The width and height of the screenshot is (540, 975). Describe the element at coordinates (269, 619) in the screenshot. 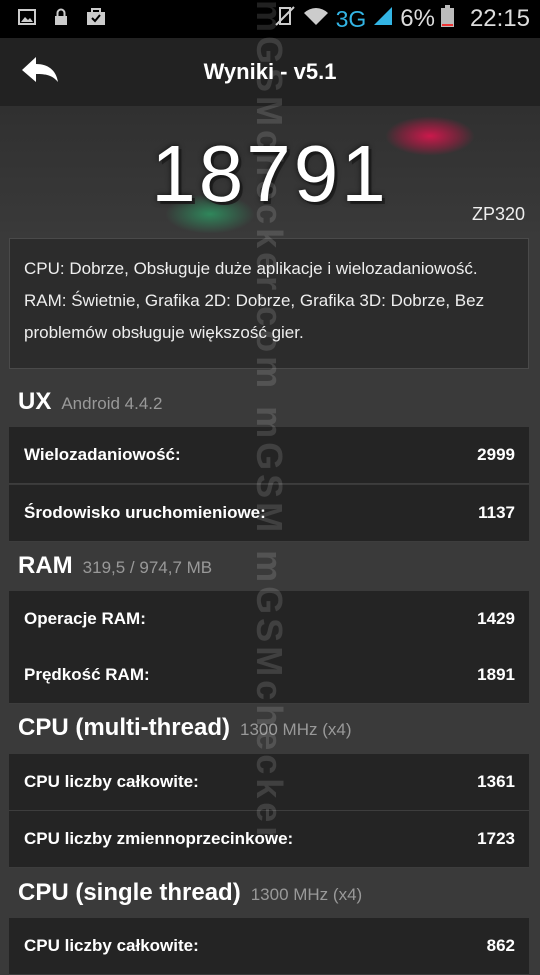

I see `result-row: Operacje RAM: 1429` at that location.